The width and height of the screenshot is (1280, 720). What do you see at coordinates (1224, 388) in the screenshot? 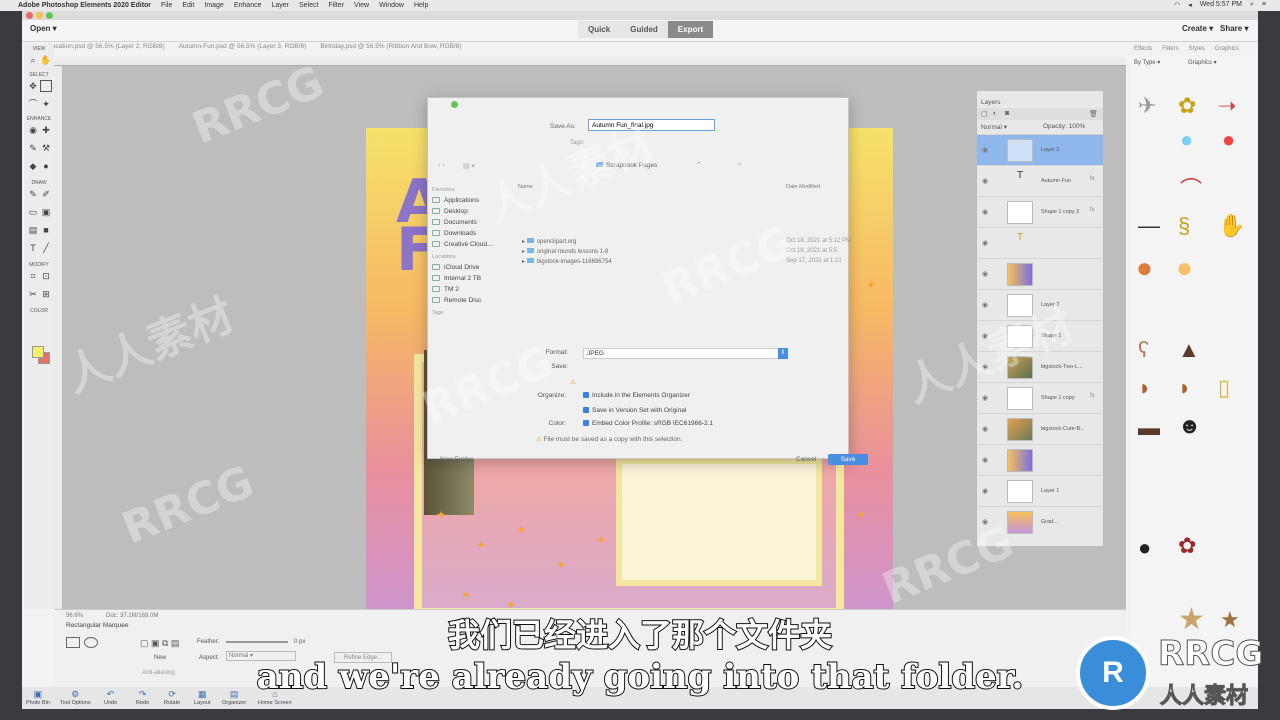
I see `beer-graphic-icon: ▯` at bounding box center [1224, 388].